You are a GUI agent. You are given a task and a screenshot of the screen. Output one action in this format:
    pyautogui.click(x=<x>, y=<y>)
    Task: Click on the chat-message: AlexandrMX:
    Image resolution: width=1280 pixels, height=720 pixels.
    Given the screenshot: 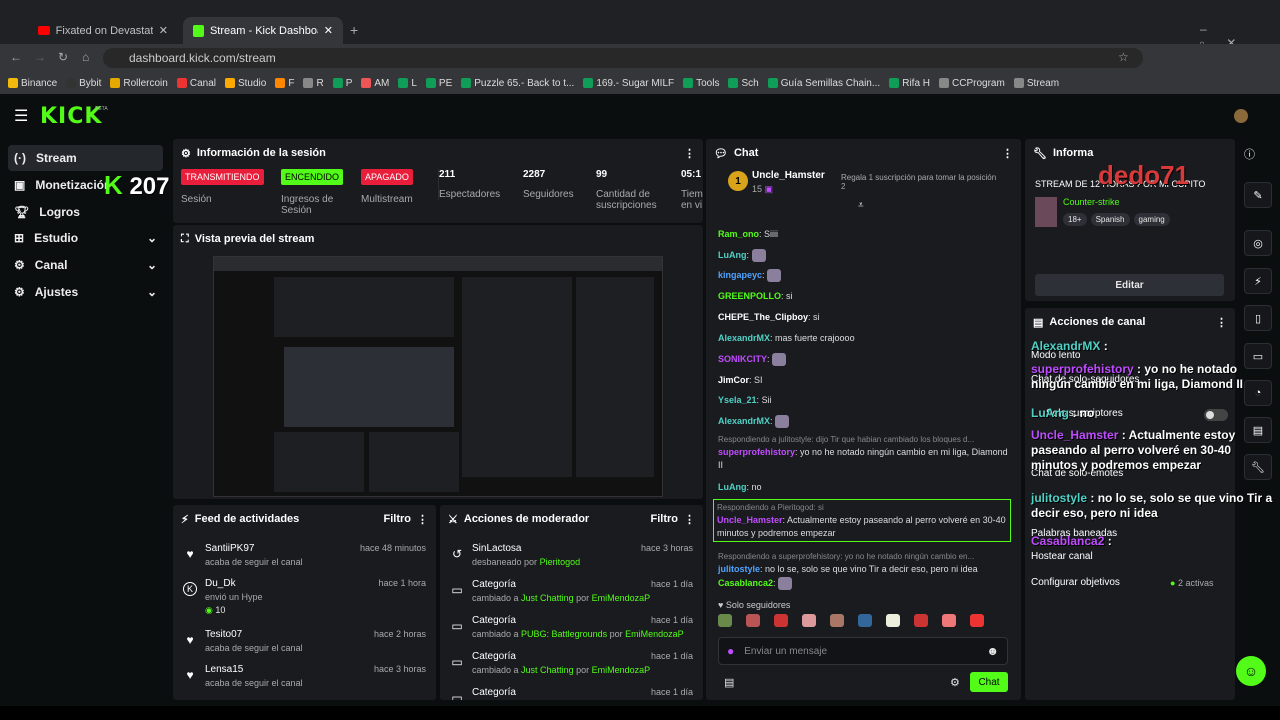 What is the action you would take?
    pyautogui.click(x=864, y=422)
    